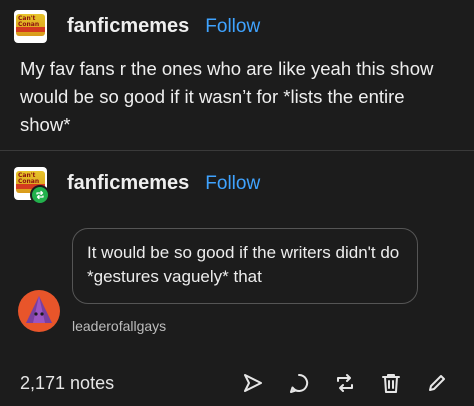 The width and height of the screenshot is (474, 406). I want to click on reblog-follow-button: Follow, so click(232, 184).